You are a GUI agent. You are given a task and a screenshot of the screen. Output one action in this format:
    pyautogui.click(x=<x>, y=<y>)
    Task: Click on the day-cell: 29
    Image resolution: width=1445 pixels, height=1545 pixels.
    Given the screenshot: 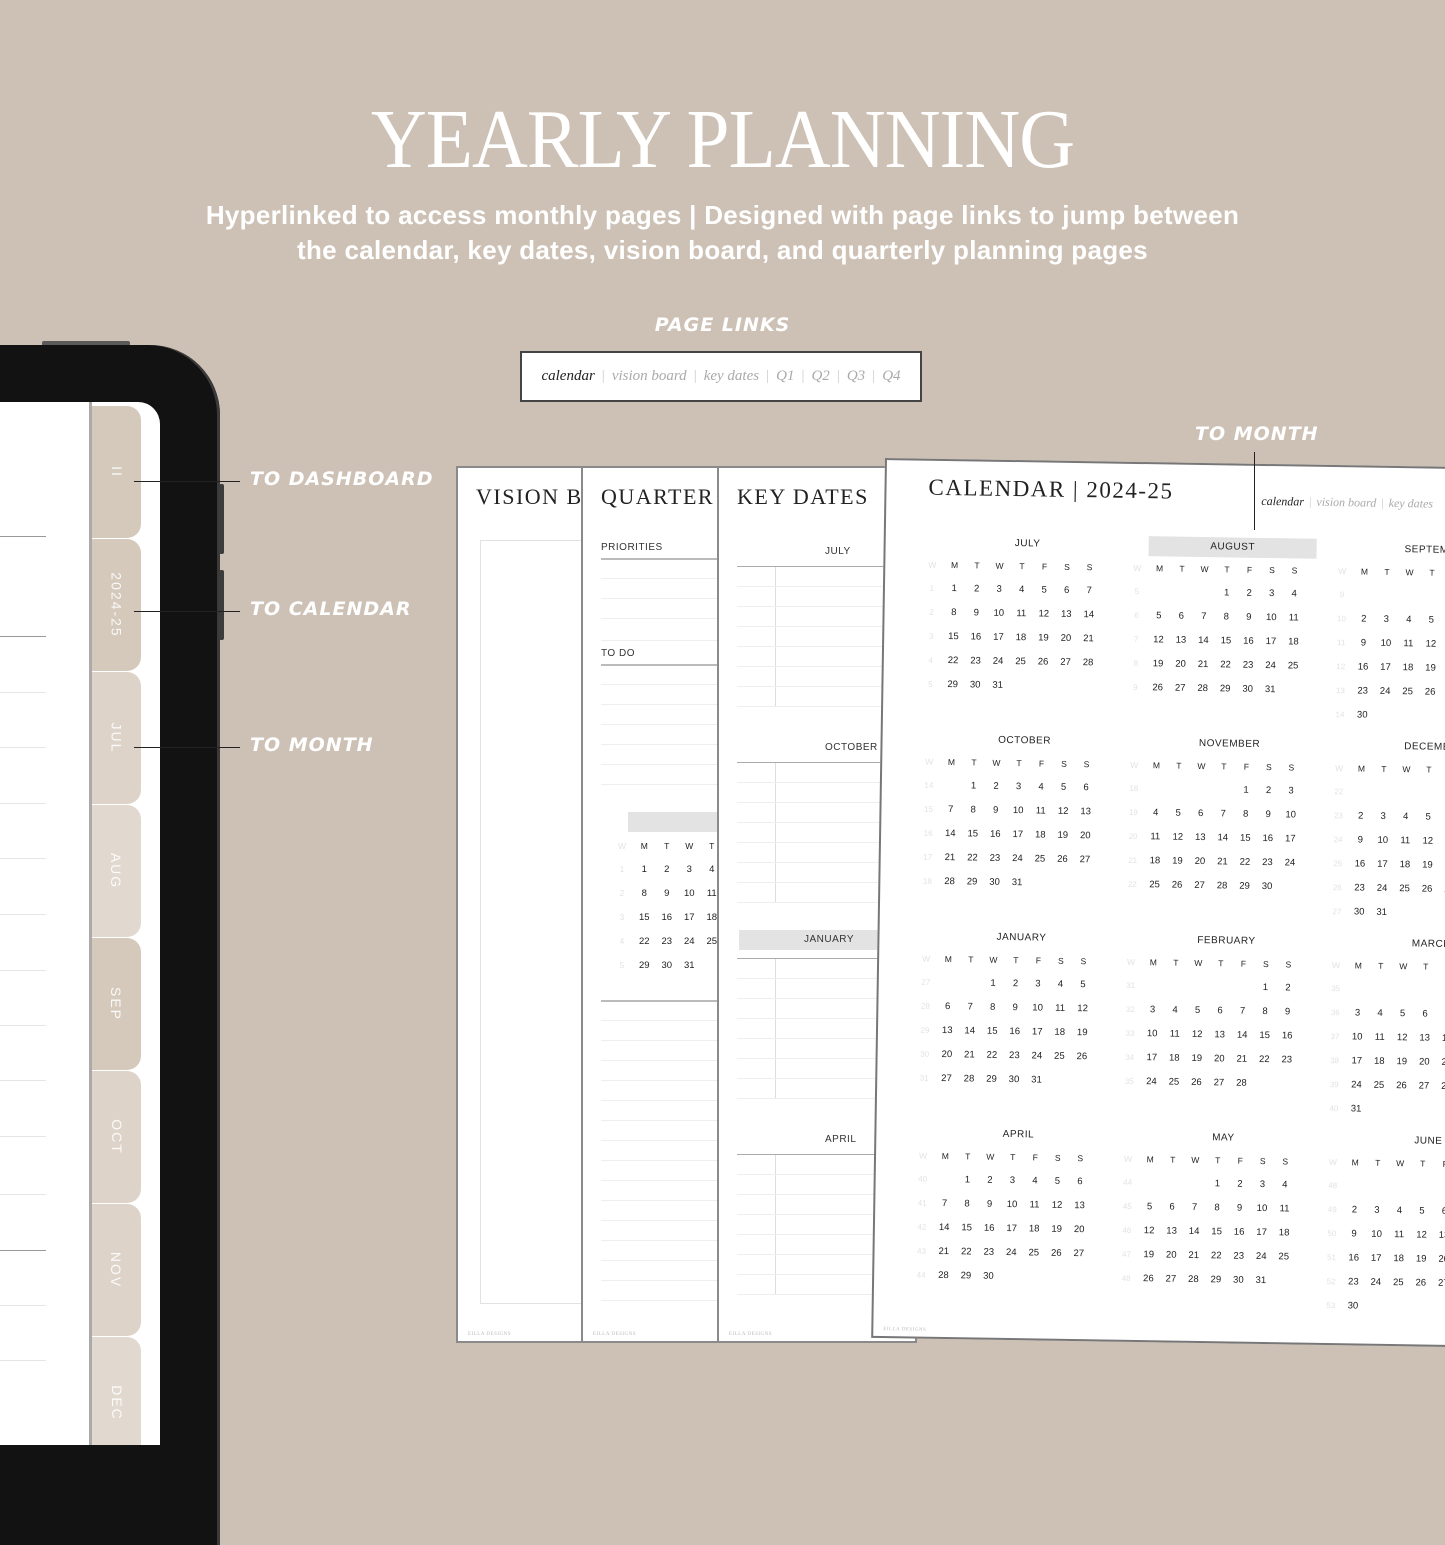 What is the action you would take?
    pyautogui.click(x=952, y=685)
    